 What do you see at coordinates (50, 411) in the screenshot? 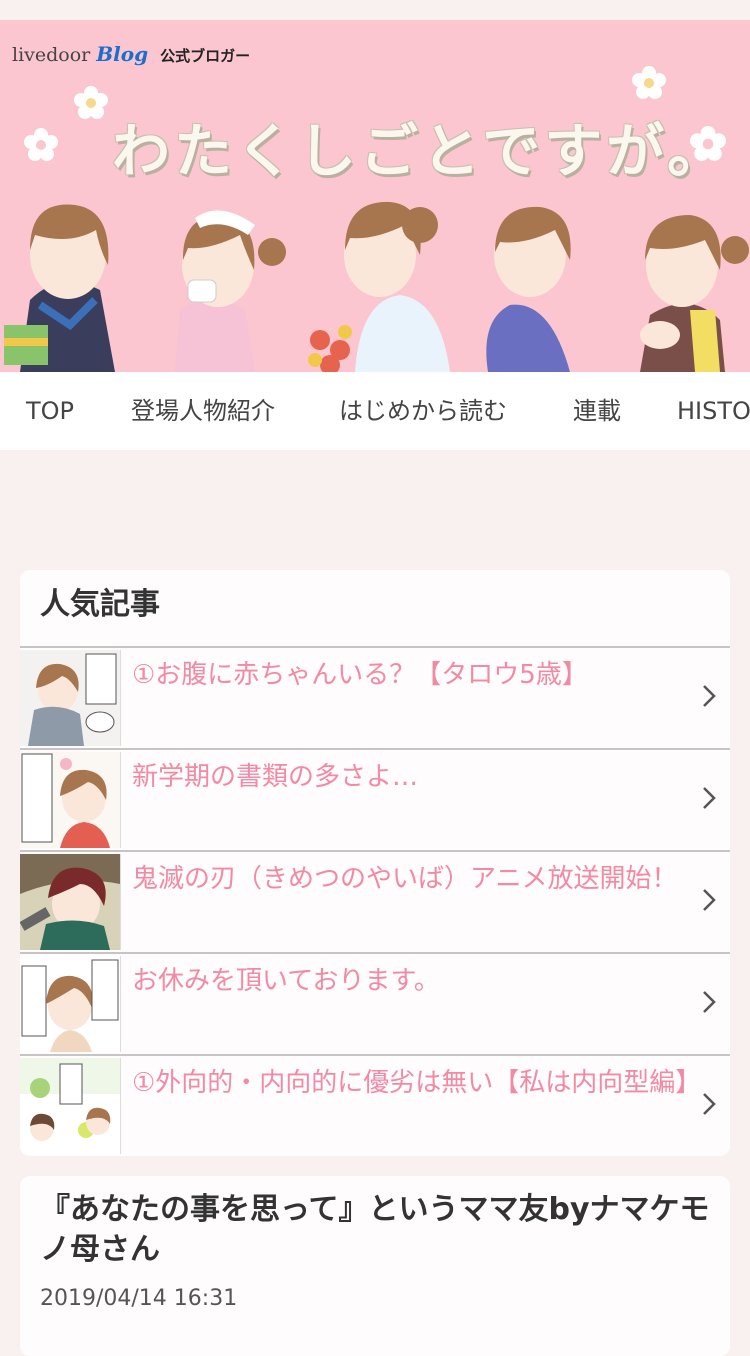
I see `nav-item-top: TOP` at bounding box center [50, 411].